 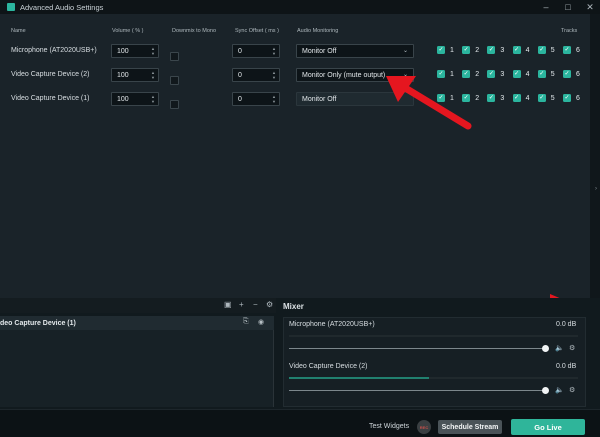 I want to click on lock-icon: ⎘, so click(x=246, y=322).